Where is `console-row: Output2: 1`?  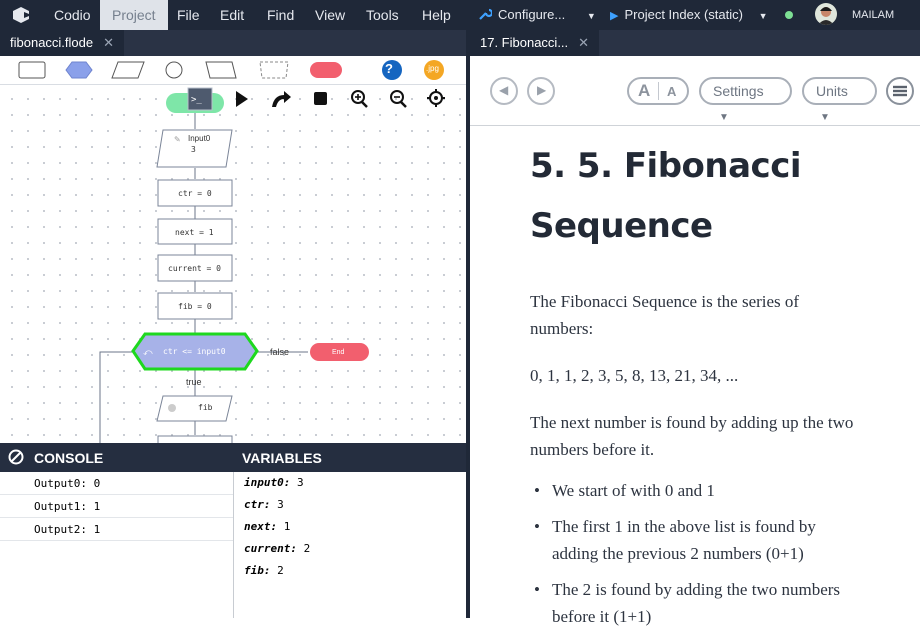 console-row: Output2: 1 is located at coordinates (116, 529).